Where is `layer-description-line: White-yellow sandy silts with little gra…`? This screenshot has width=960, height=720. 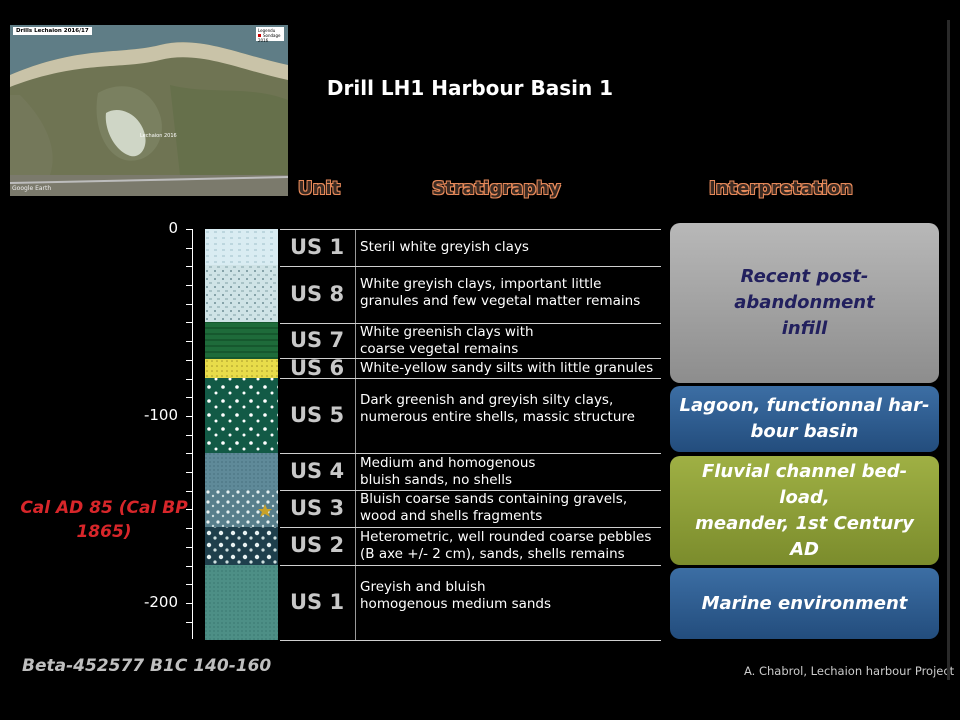 layer-description-line: White-yellow sandy silts with little gra… is located at coordinates (507, 368).